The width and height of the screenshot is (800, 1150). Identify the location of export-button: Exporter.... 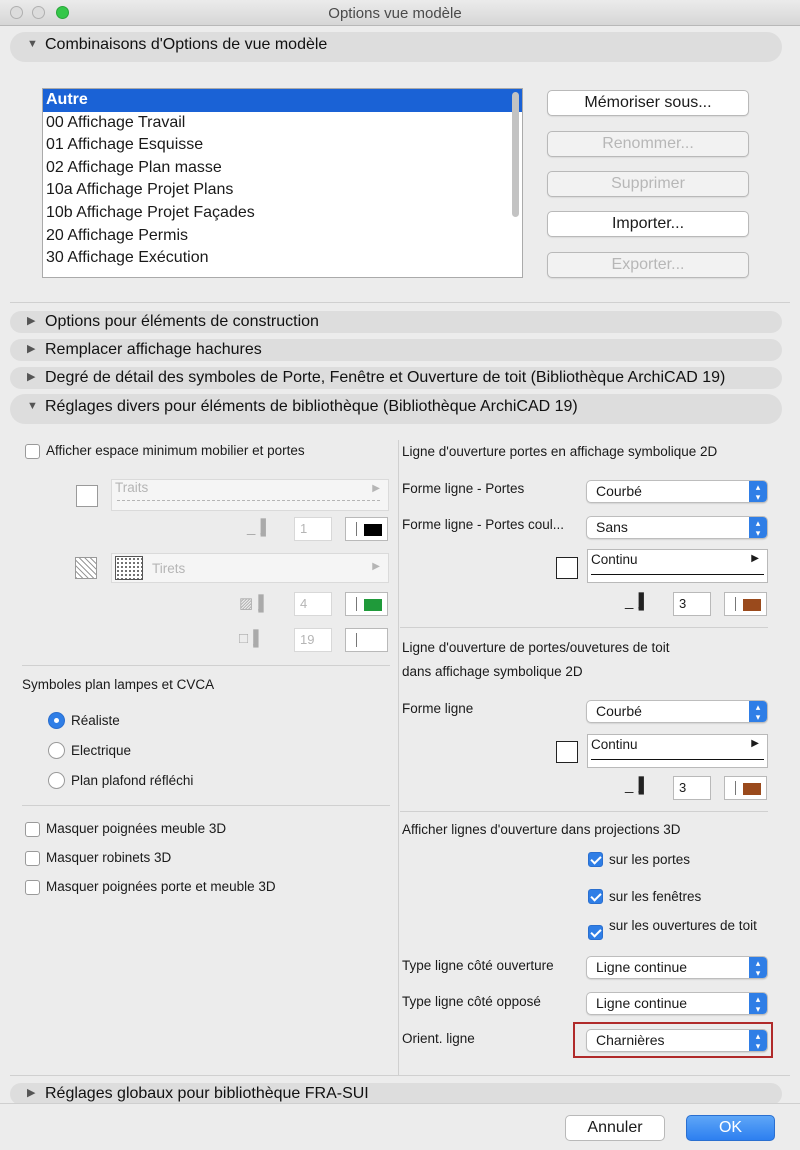
(648, 265).